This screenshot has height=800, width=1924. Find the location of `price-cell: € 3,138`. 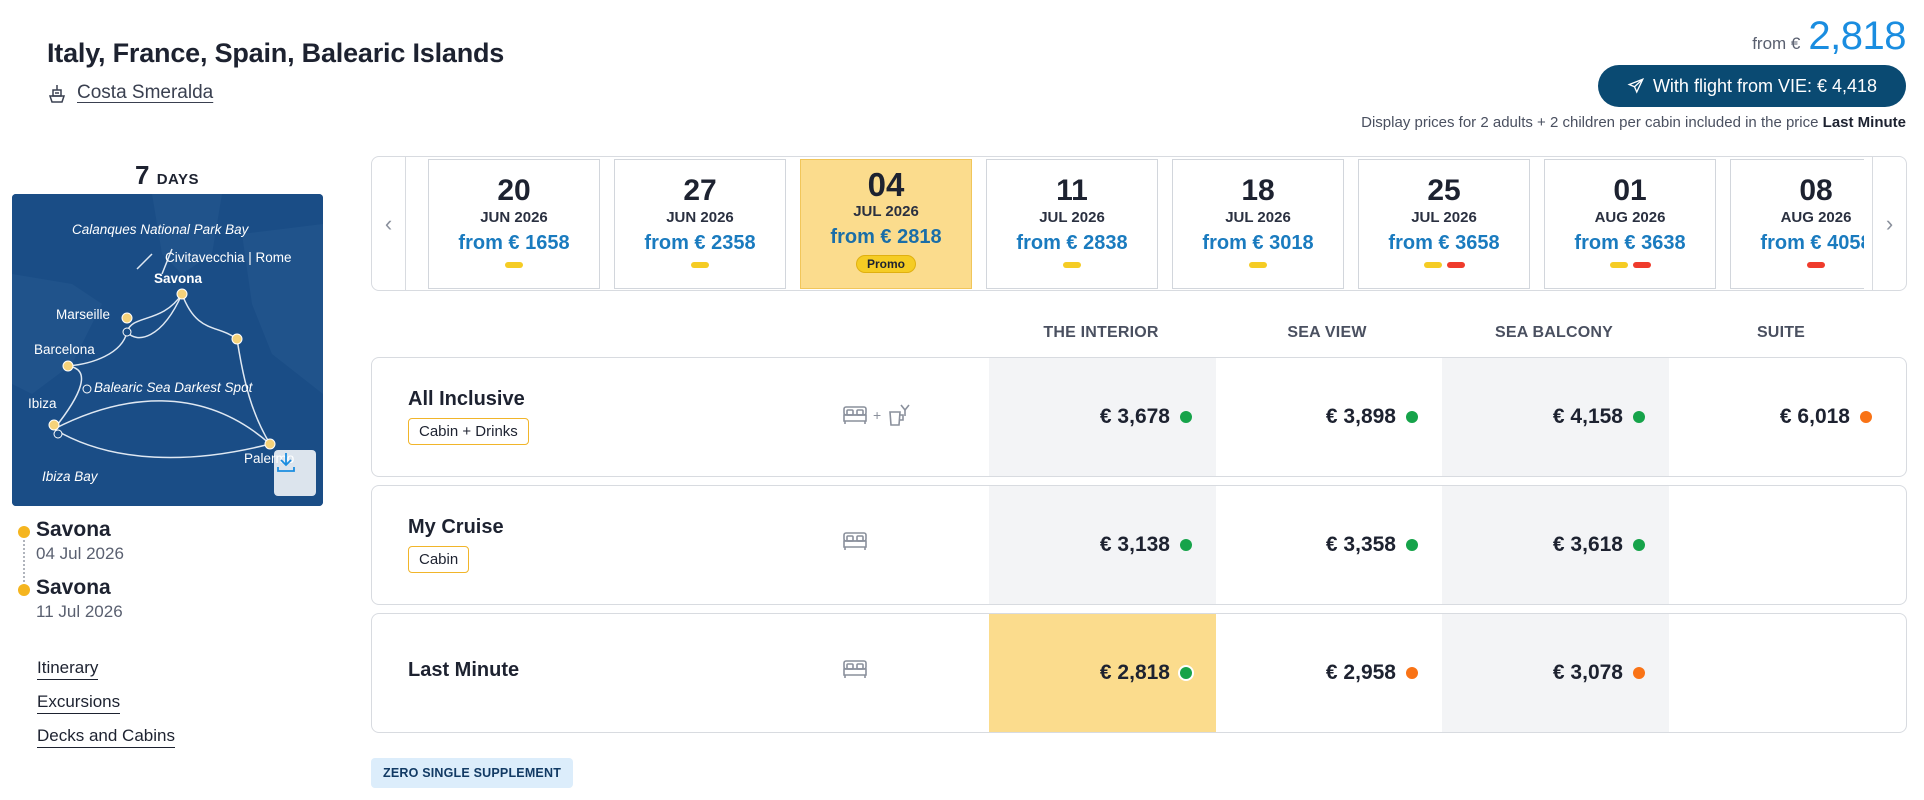

price-cell: € 3,138 is located at coordinates (1102, 545).